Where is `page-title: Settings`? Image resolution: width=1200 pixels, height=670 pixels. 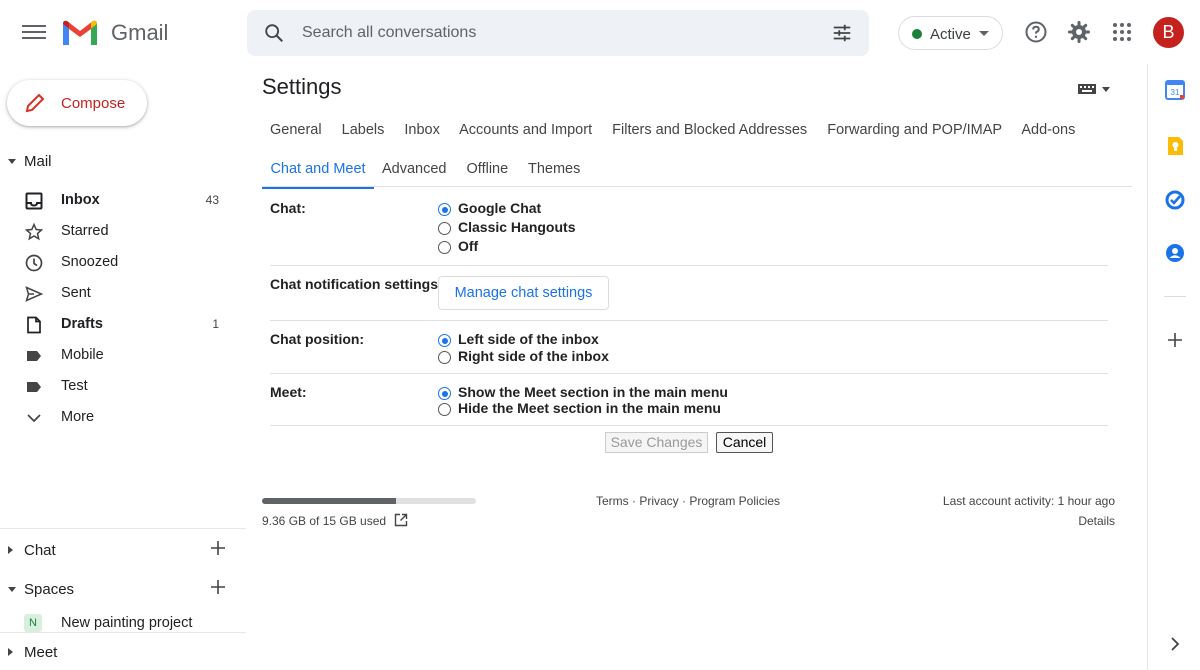
page-title: Settings is located at coordinates (302, 86).